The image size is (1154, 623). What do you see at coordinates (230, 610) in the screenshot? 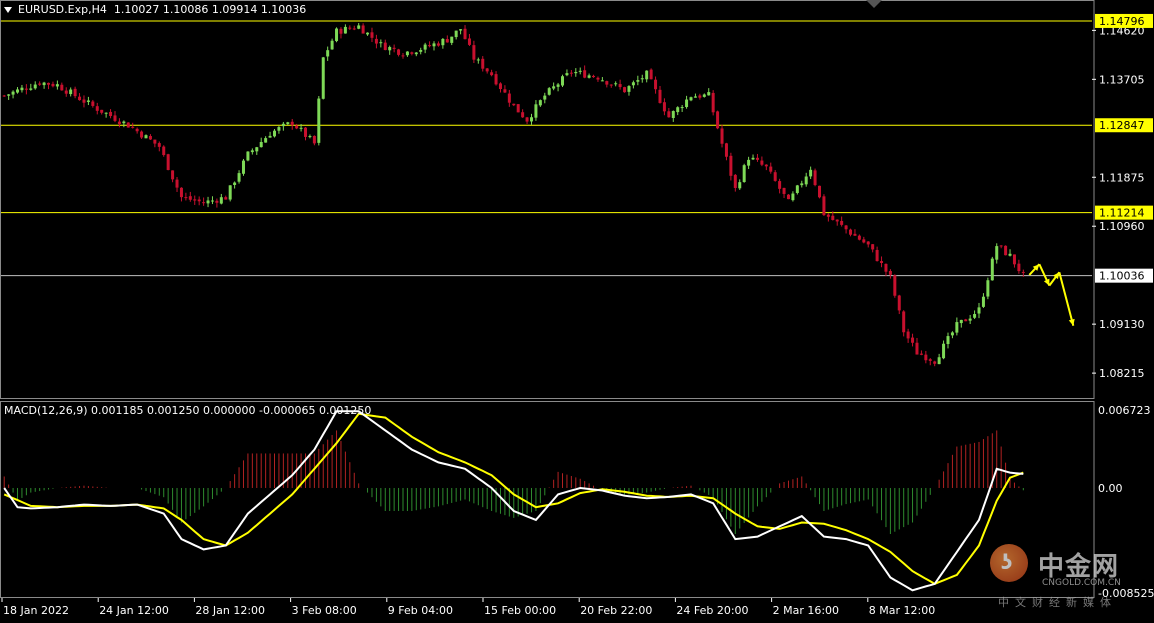
I see `time-axis-label: 28 Jan 12:00` at bounding box center [230, 610].